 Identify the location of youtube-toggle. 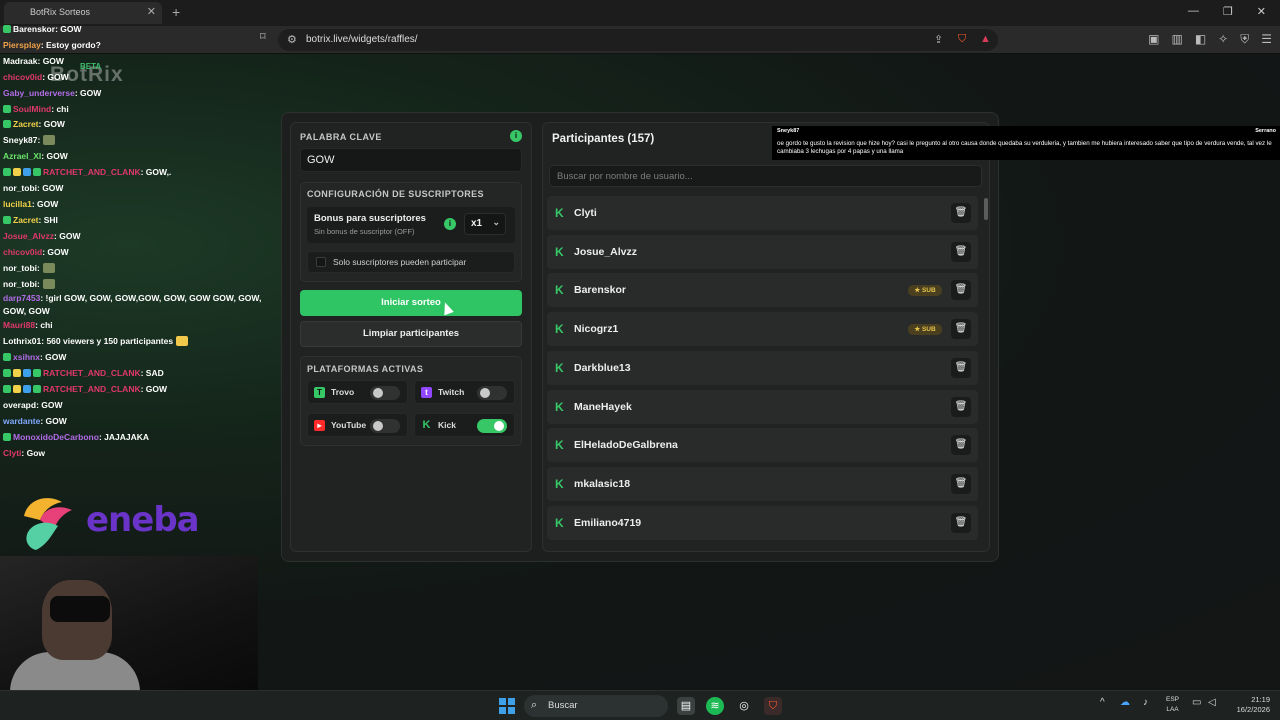
(385, 426).